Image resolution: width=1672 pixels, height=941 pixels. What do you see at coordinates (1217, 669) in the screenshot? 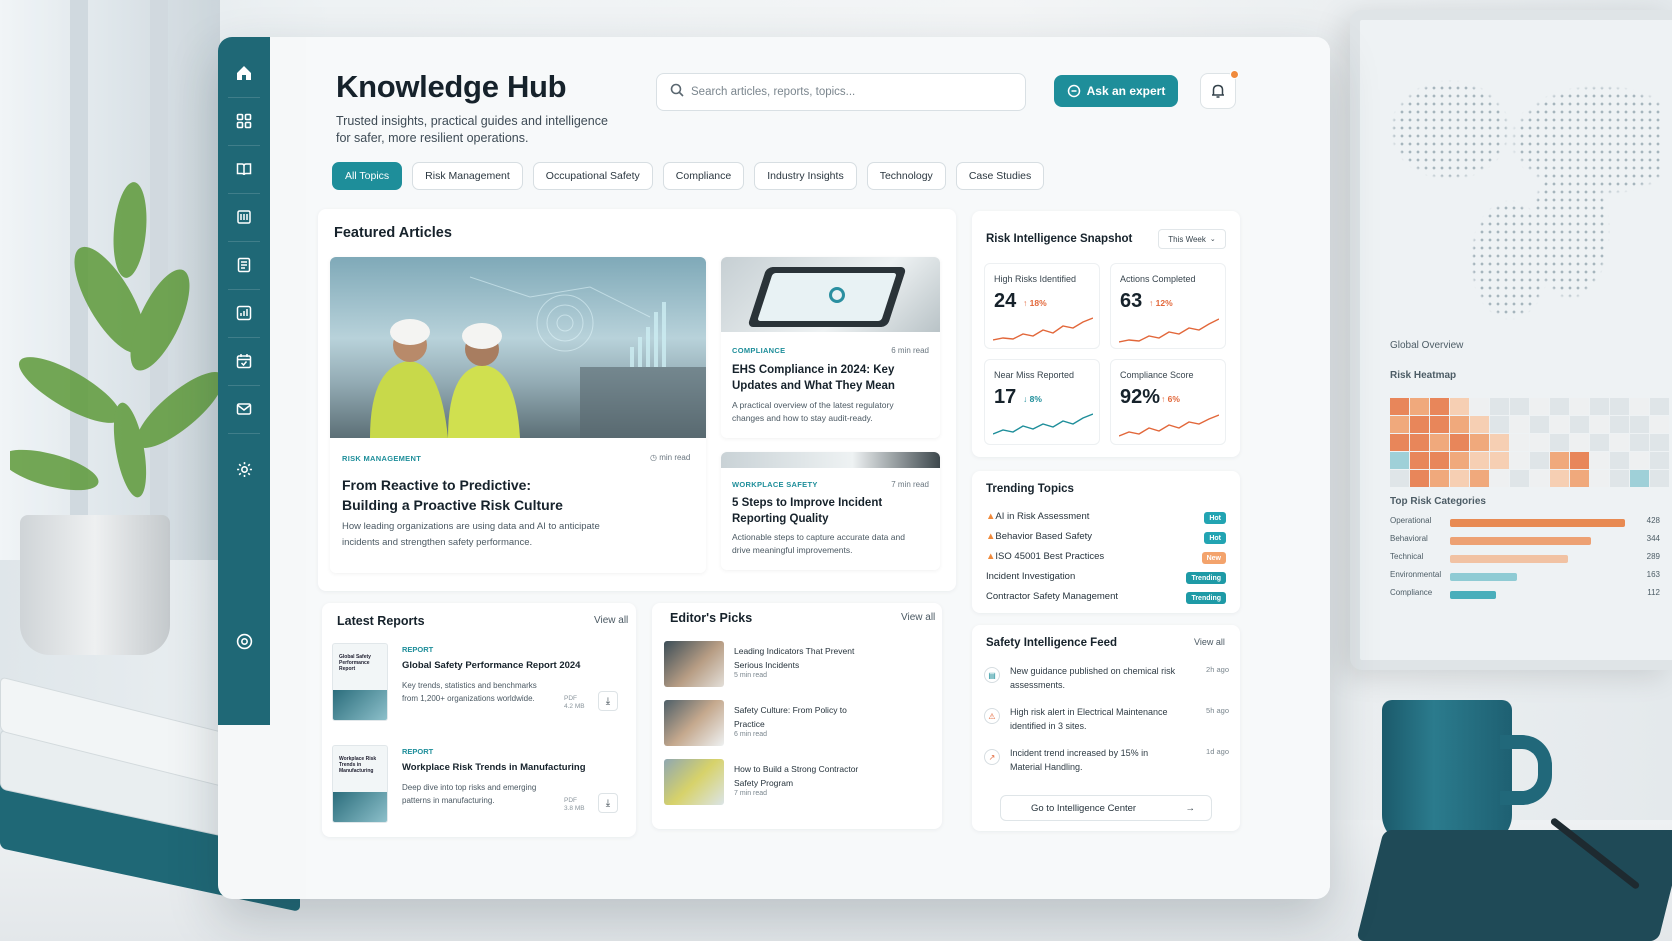
I see `feed-time: 2h ago` at bounding box center [1217, 669].